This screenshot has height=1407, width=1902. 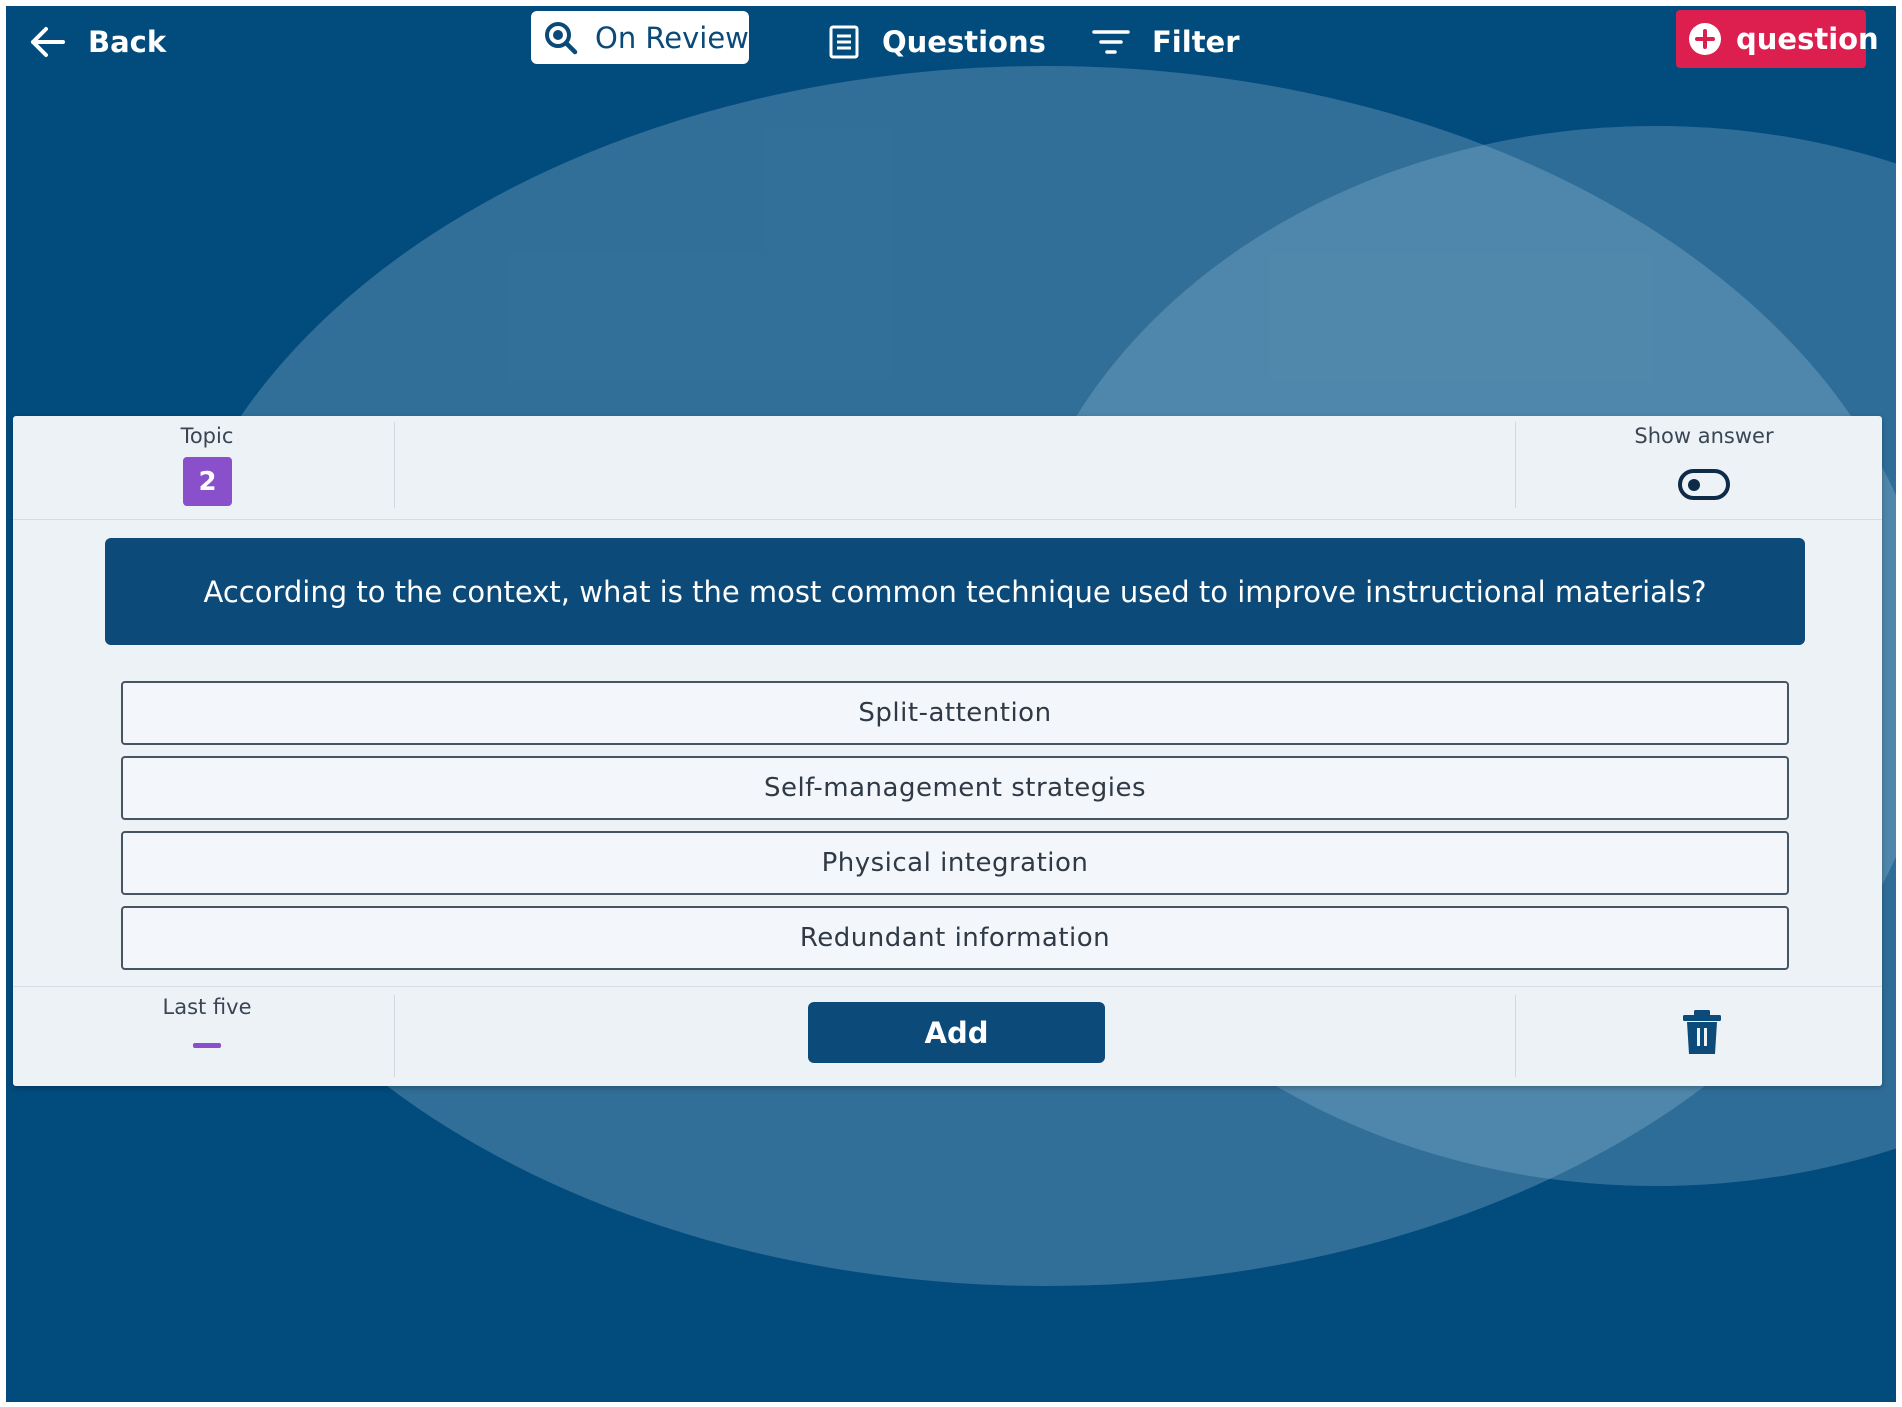 I want to click on search-icon, so click(x=561, y=38).